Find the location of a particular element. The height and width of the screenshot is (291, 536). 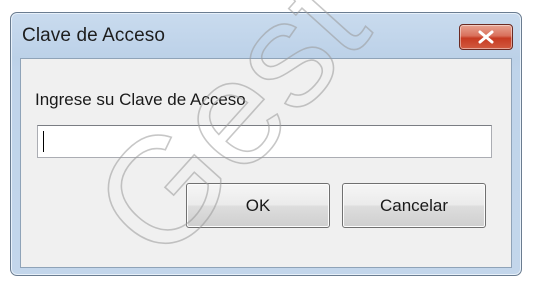

close-icon is located at coordinates (486, 37).